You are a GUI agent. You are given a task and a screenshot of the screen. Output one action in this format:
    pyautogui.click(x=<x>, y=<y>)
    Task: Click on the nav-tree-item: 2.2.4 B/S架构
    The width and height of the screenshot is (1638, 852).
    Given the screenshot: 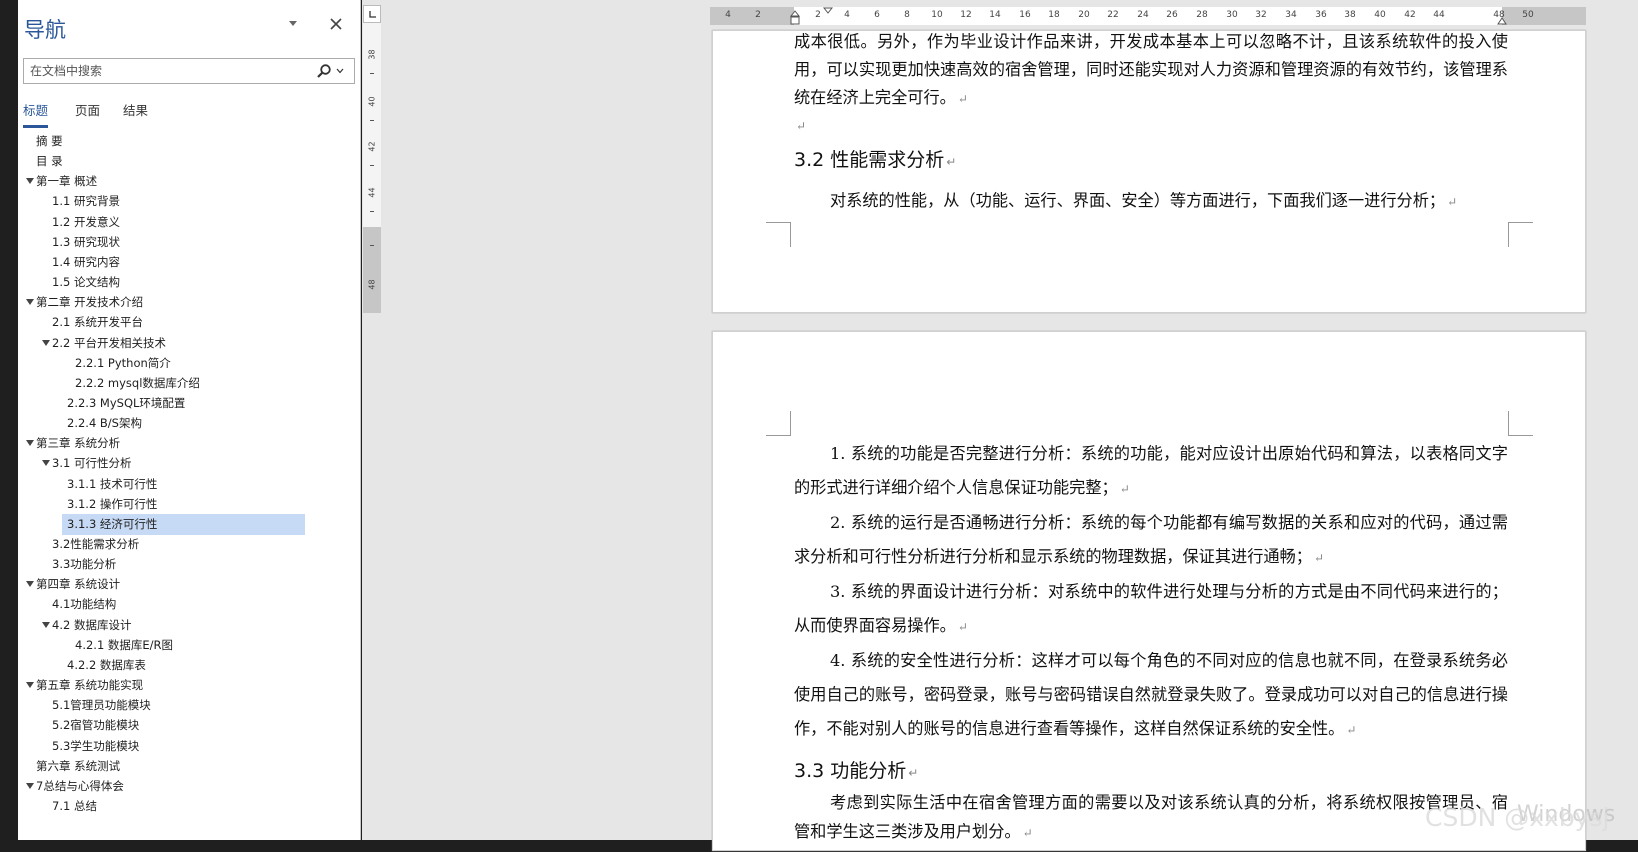 What is the action you would take?
    pyautogui.click(x=189, y=423)
    